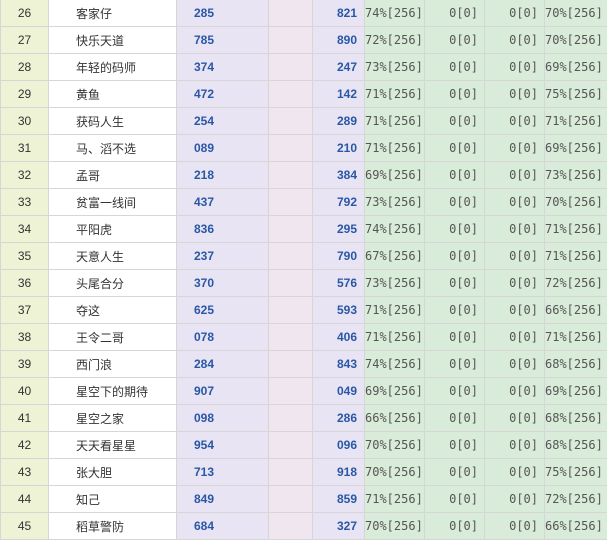 This screenshot has height=540, width=607. I want to click on pick-one: 472, so click(223, 94).